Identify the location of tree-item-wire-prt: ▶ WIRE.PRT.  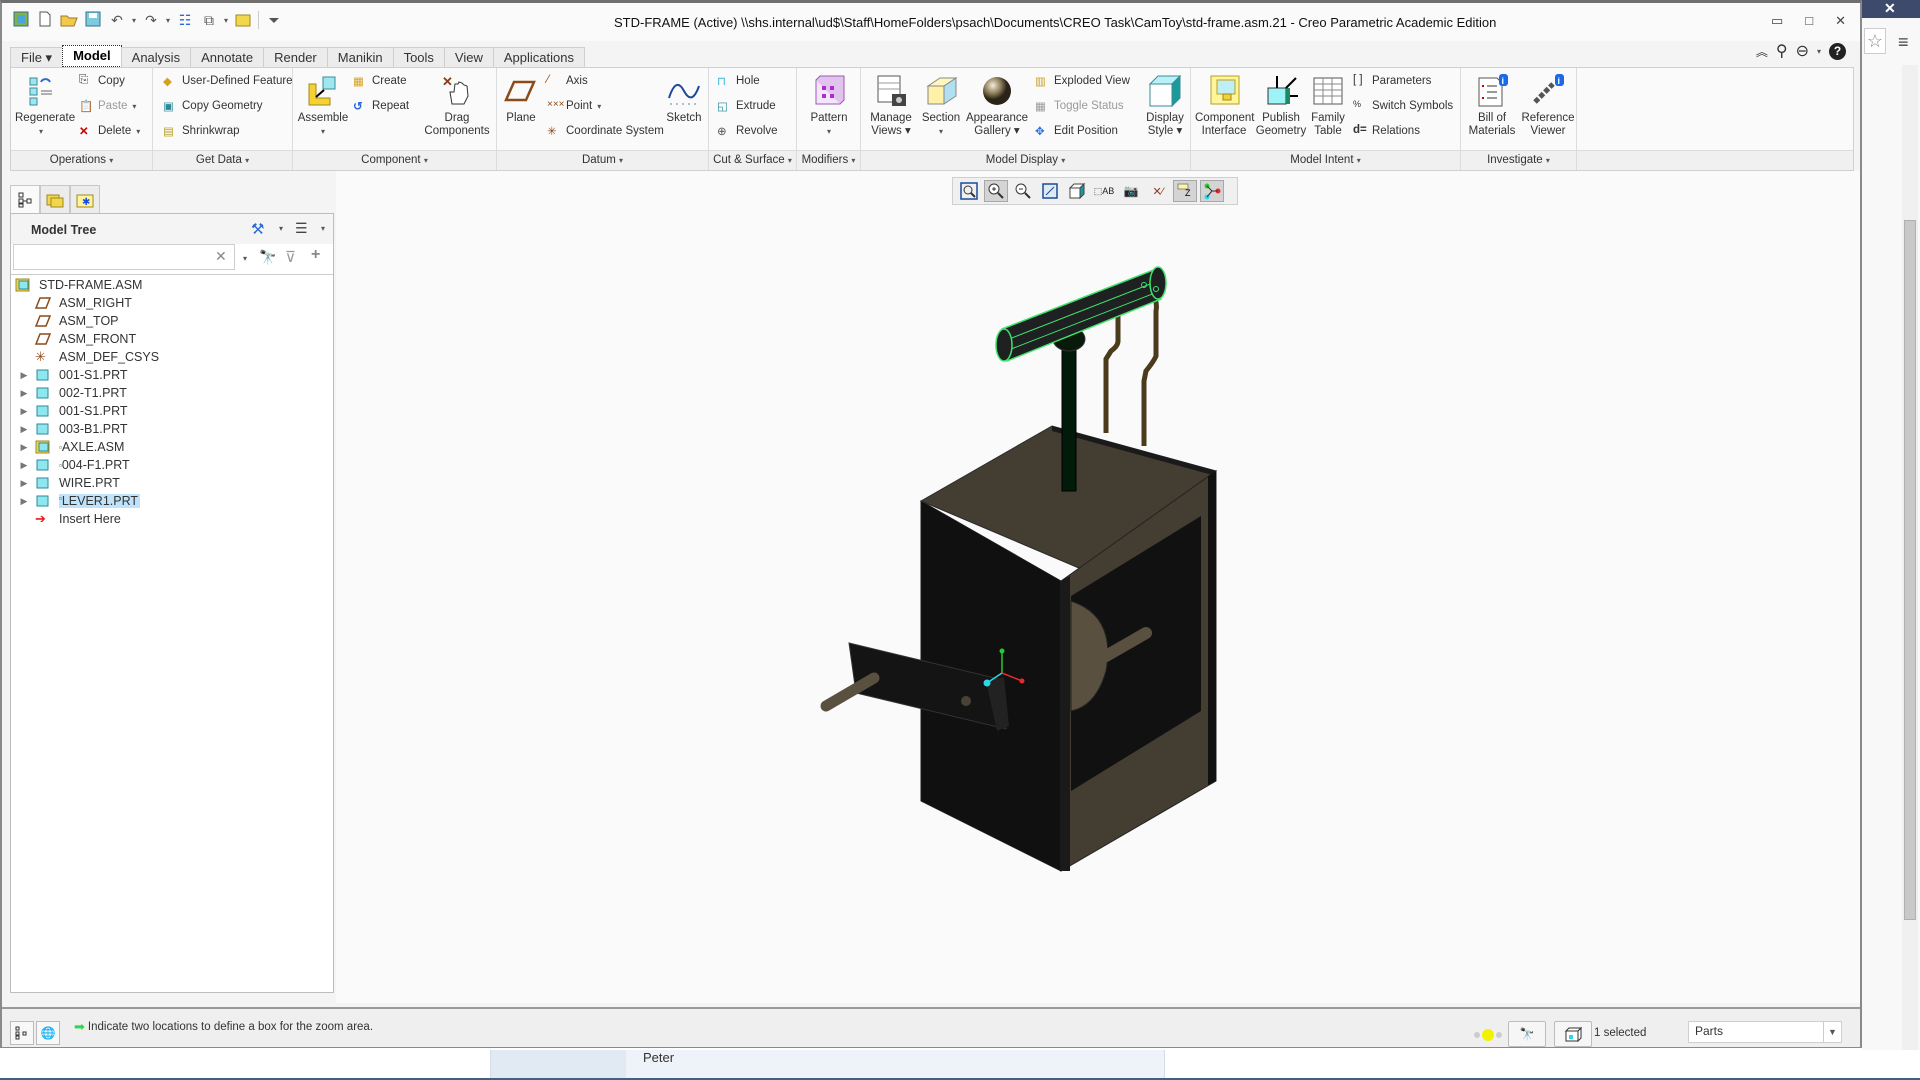
(69, 483).